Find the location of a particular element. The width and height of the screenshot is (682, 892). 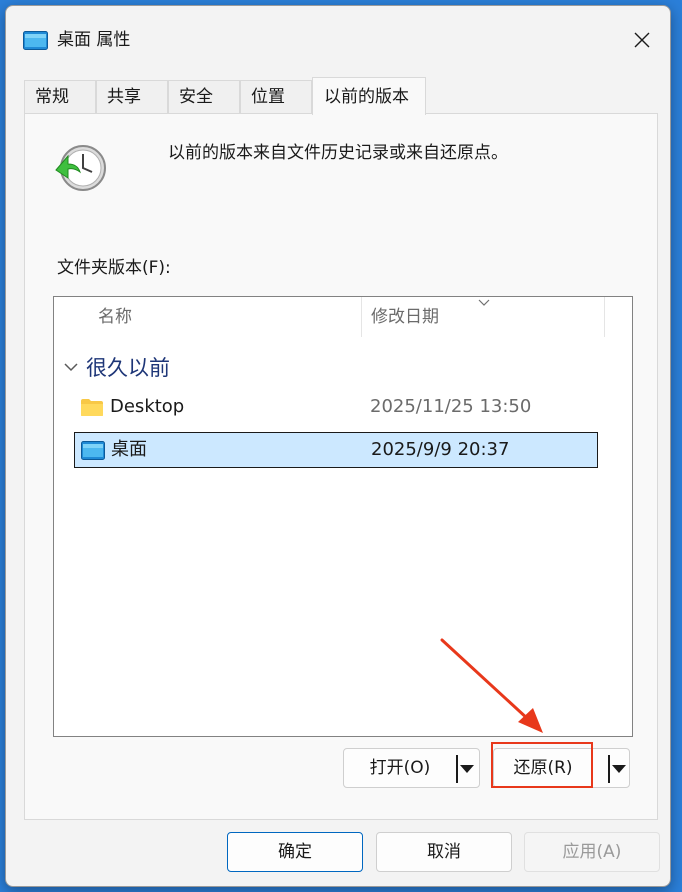

list-item: Desktop 2025/11/25 13:50 is located at coordinates (336, 408).